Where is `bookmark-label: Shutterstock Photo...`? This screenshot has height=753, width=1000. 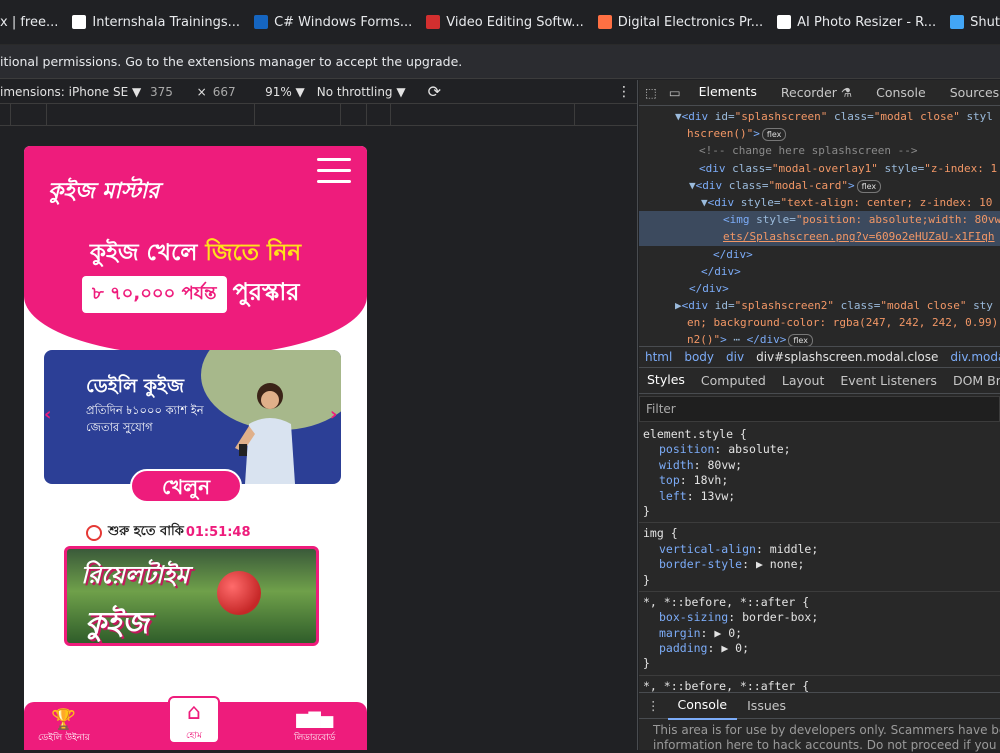
bookmark-label: Shutterstock Photo... is located at coordinates (985, 22).